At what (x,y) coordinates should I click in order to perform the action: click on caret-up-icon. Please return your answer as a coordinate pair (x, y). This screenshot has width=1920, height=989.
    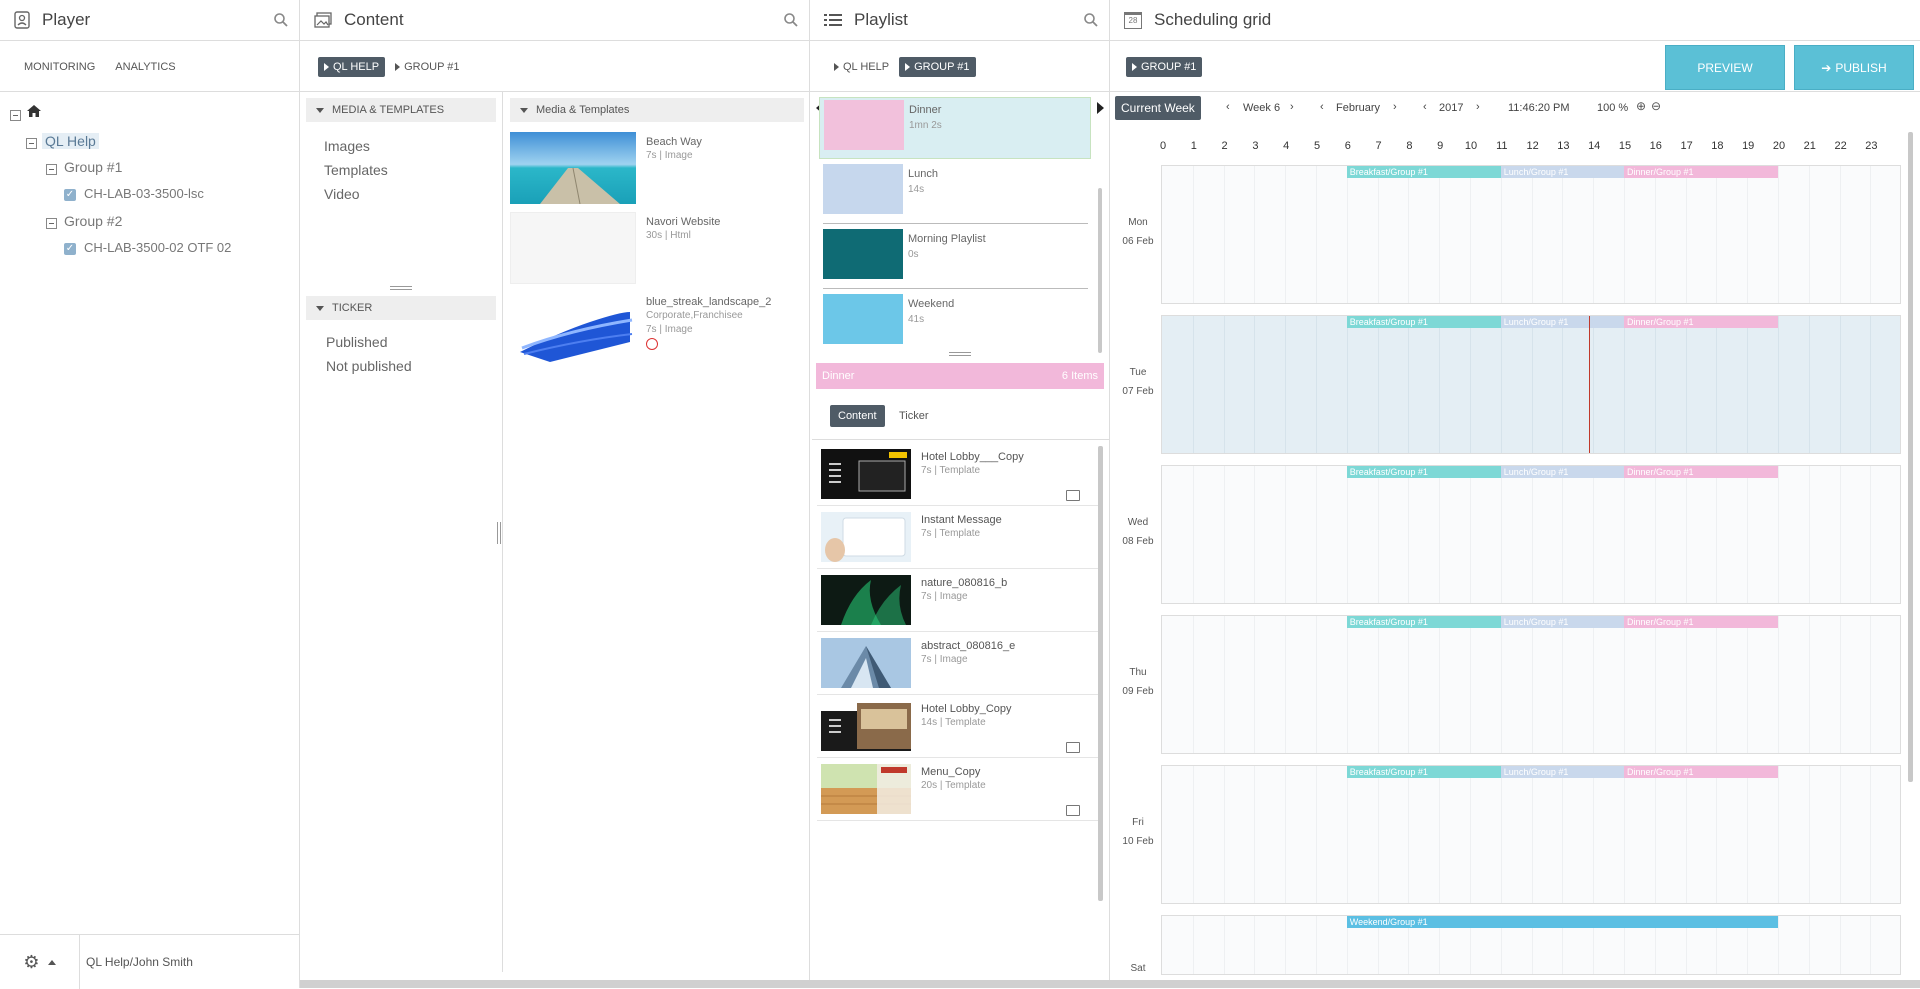
    Looking at the image, I should click on (51, 962).